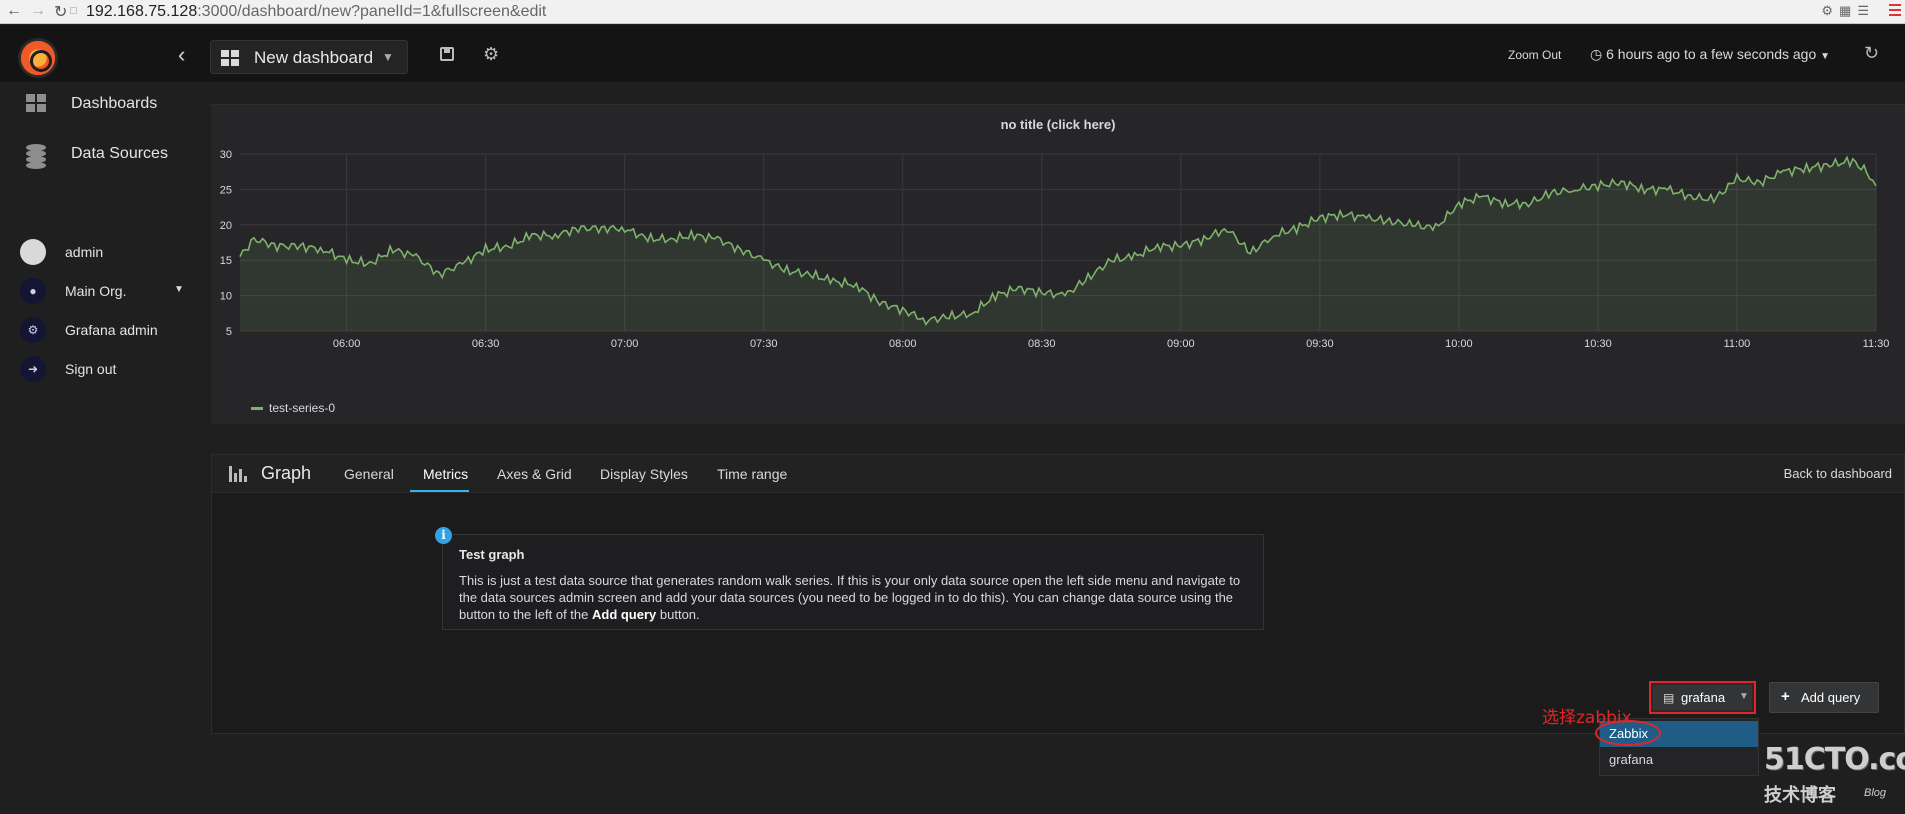 Image resolution: width=1905 pixels, height=814 pixels. What do you see at coordinates (257, 409) in the screenshot?
I see `legend-swatch` at bounding box center [257, 409].